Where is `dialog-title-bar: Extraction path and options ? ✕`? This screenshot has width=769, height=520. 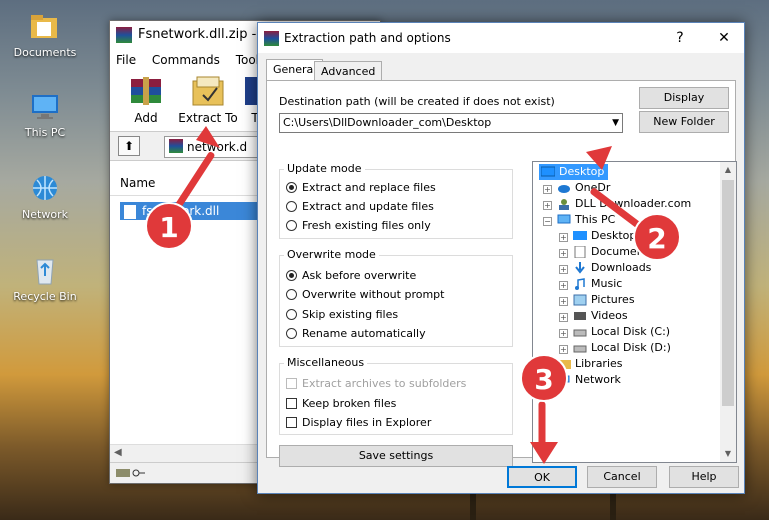 dialog-title-bar: Extraction path and options ? ✕ is located at coordinates (501, 38).